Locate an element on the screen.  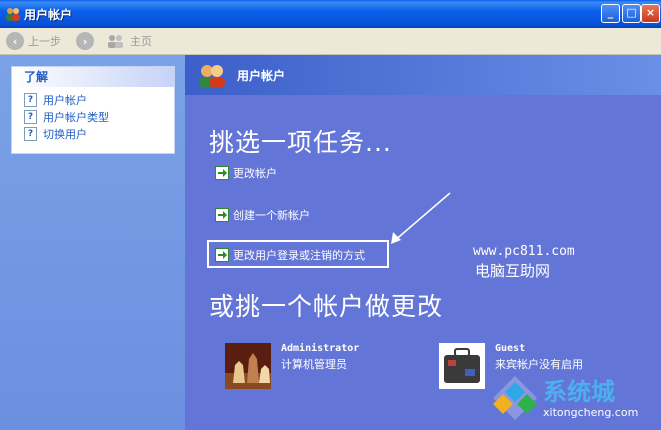
windows-logo-icon is located at coordinates (515, 398).